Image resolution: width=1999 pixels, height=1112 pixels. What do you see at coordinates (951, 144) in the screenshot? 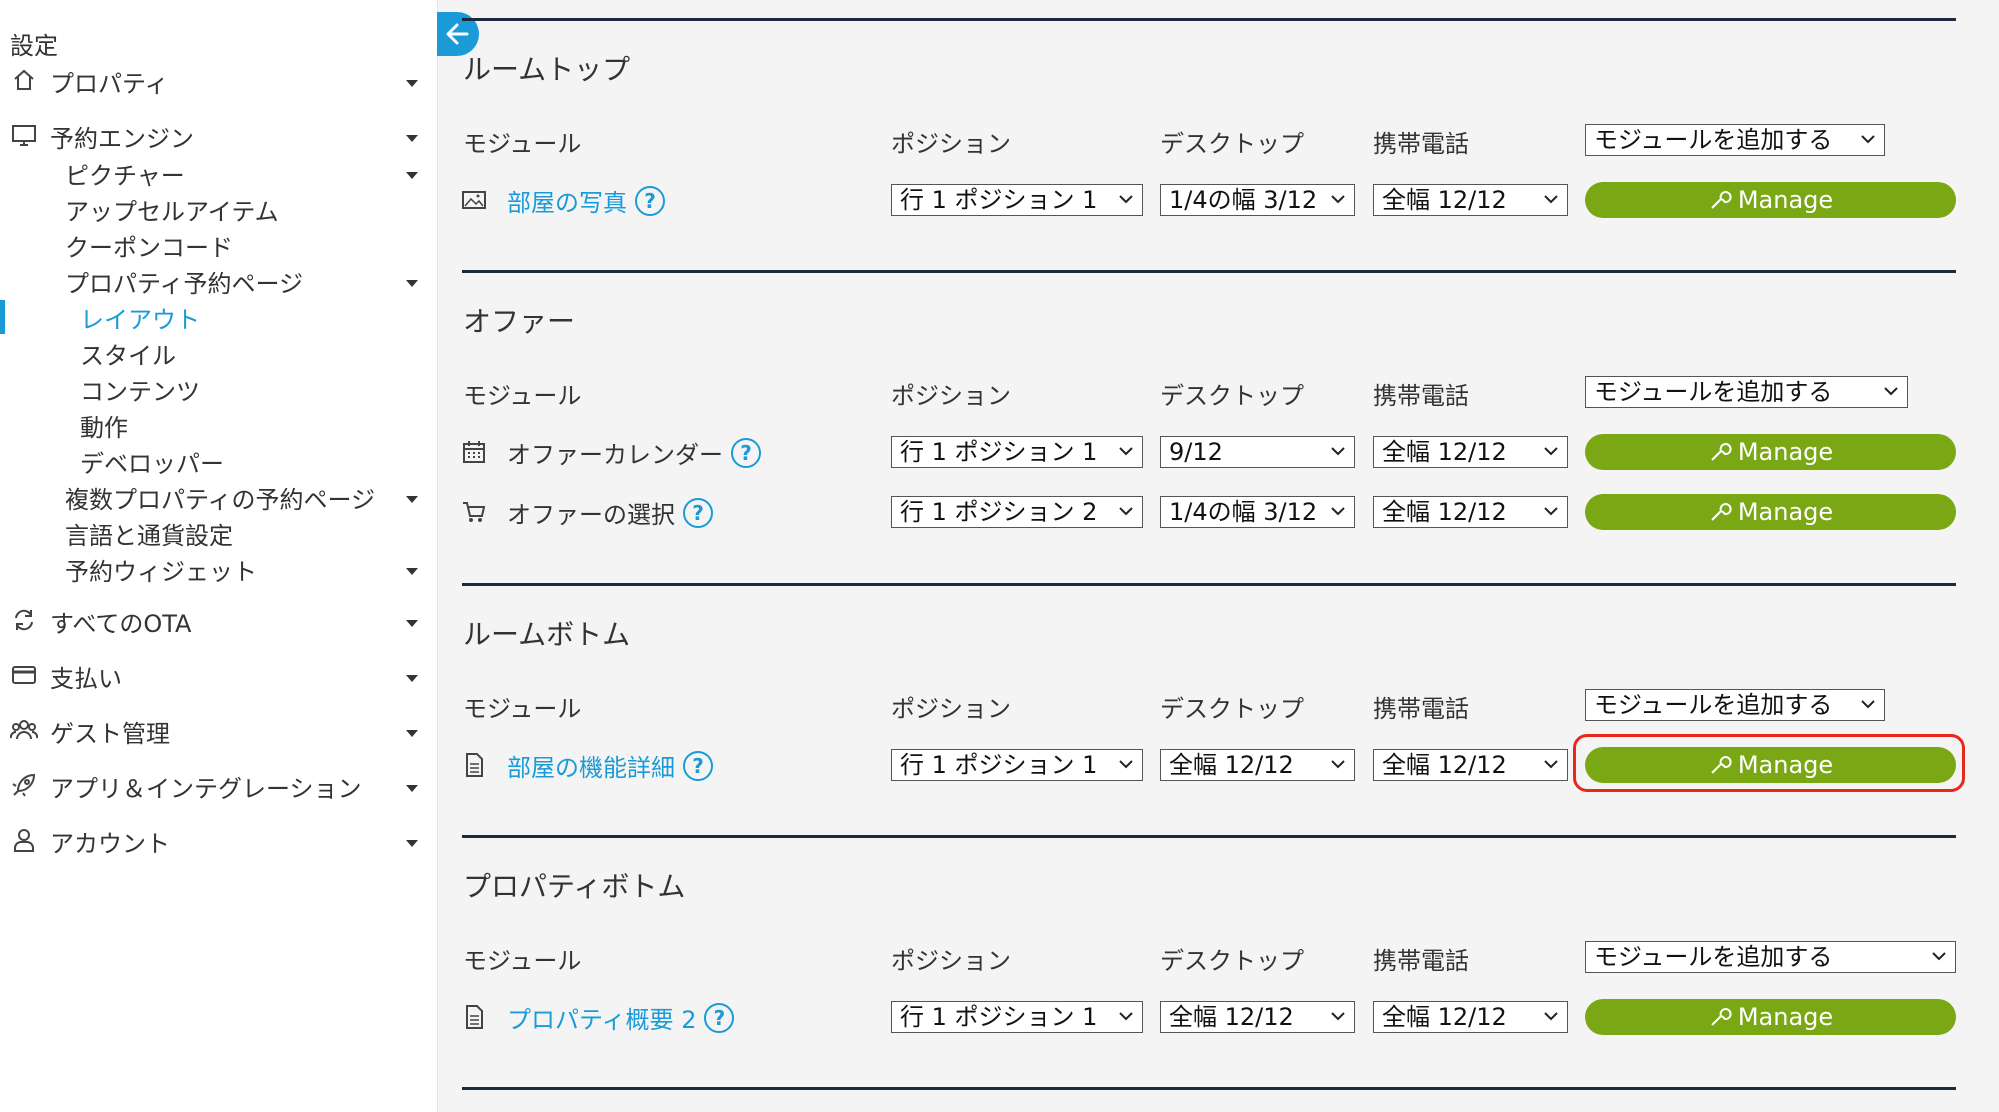
I see `column-header-position: ポジション` at bounding box center [951, 144].